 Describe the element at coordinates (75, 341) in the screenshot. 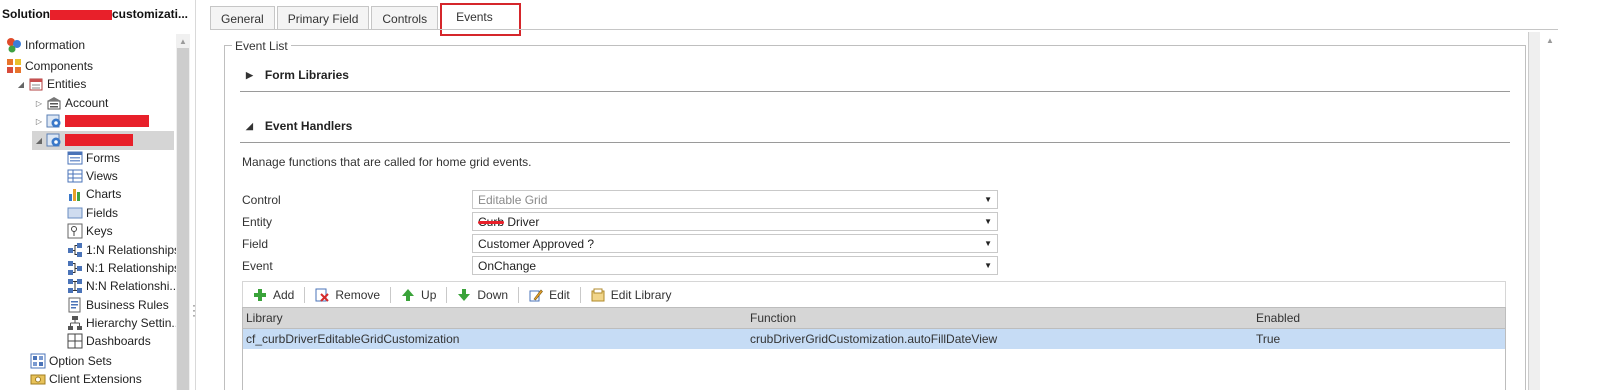

I see `dashboards-icon` at that location.